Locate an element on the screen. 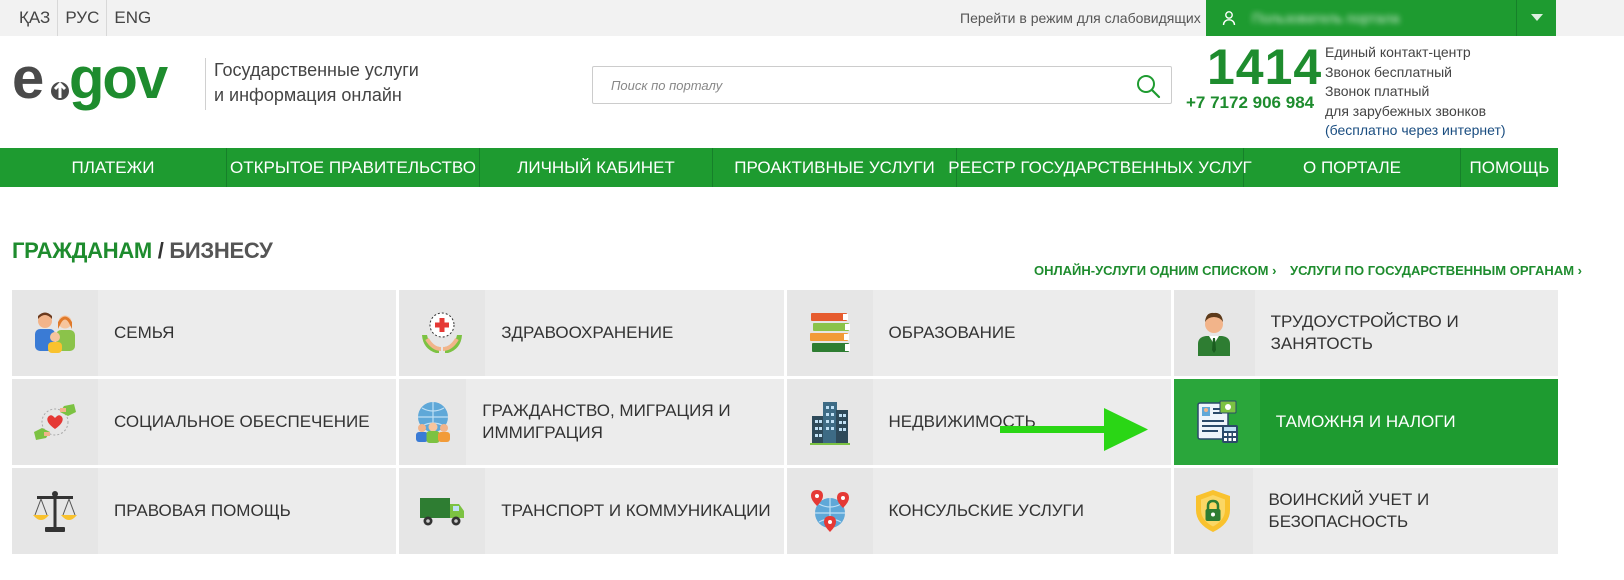  search-button is located at coordinates (1148, 86).